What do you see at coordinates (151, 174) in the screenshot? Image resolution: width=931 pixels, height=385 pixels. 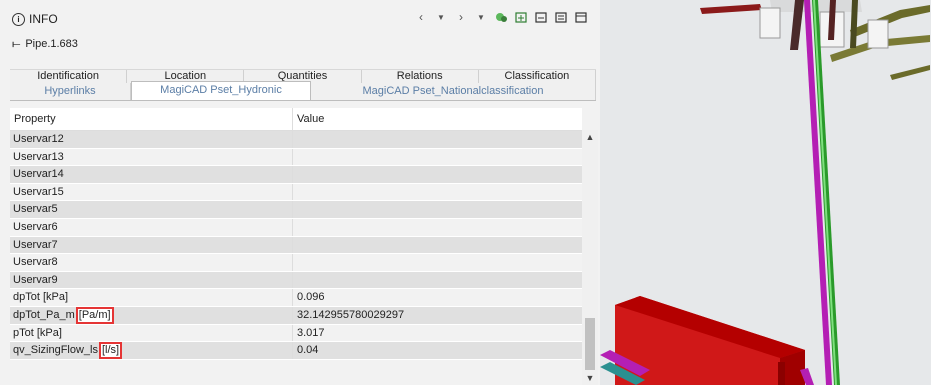 I see `property-cell: Uservar14` at bounding box center [151, 174].